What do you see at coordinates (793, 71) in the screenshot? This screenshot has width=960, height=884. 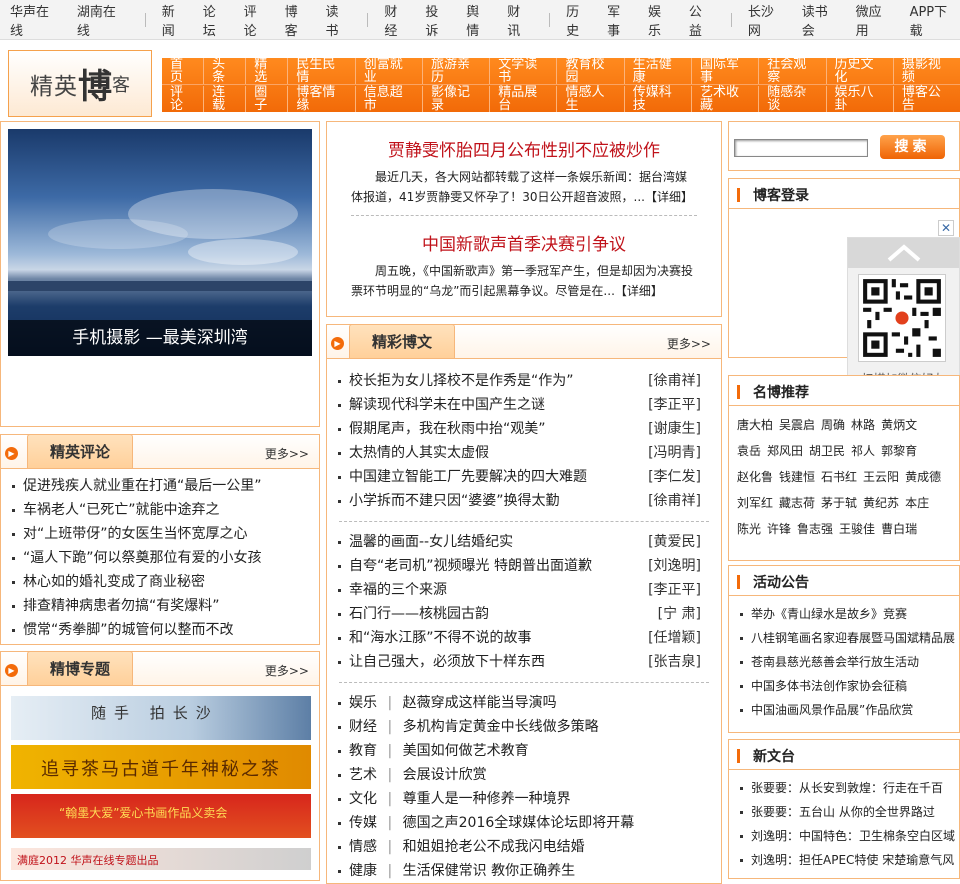 I see `nav-item: 社会观察` at bounding box center [793, 71].